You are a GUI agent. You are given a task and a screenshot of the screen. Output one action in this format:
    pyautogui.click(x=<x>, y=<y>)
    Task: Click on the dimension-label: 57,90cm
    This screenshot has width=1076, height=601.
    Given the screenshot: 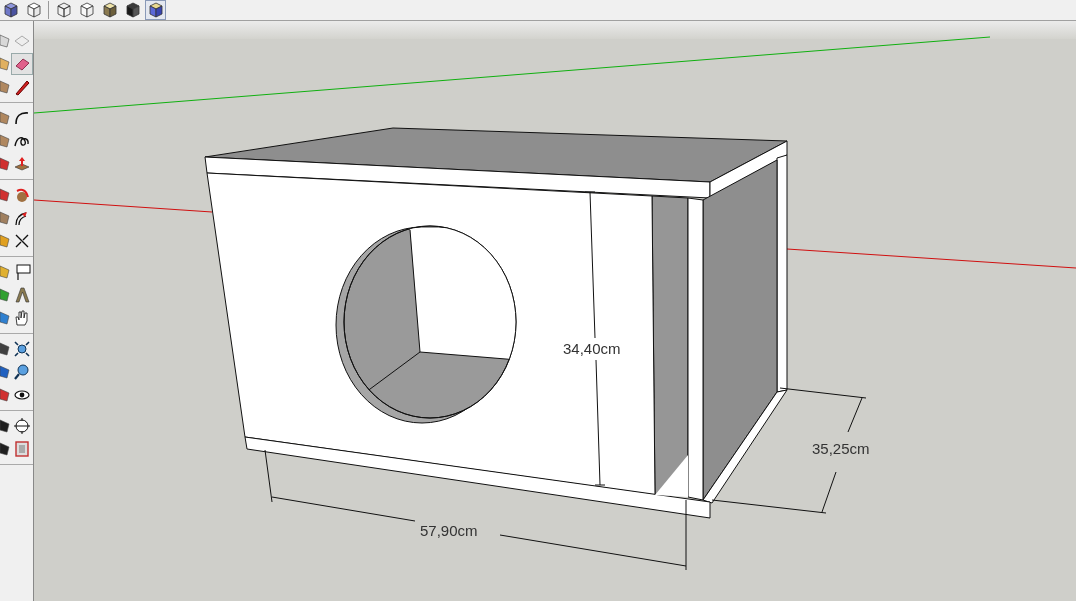 What is the action you would take?
    pyautogui.click(x=449, y=530)
    